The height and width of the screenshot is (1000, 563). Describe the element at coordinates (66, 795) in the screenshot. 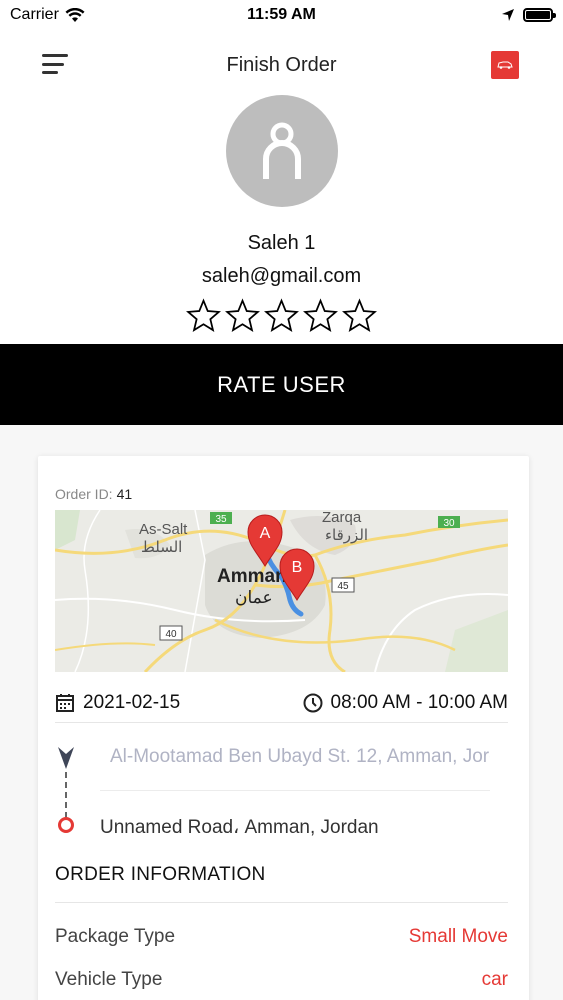

I see `route-connector` at that location.